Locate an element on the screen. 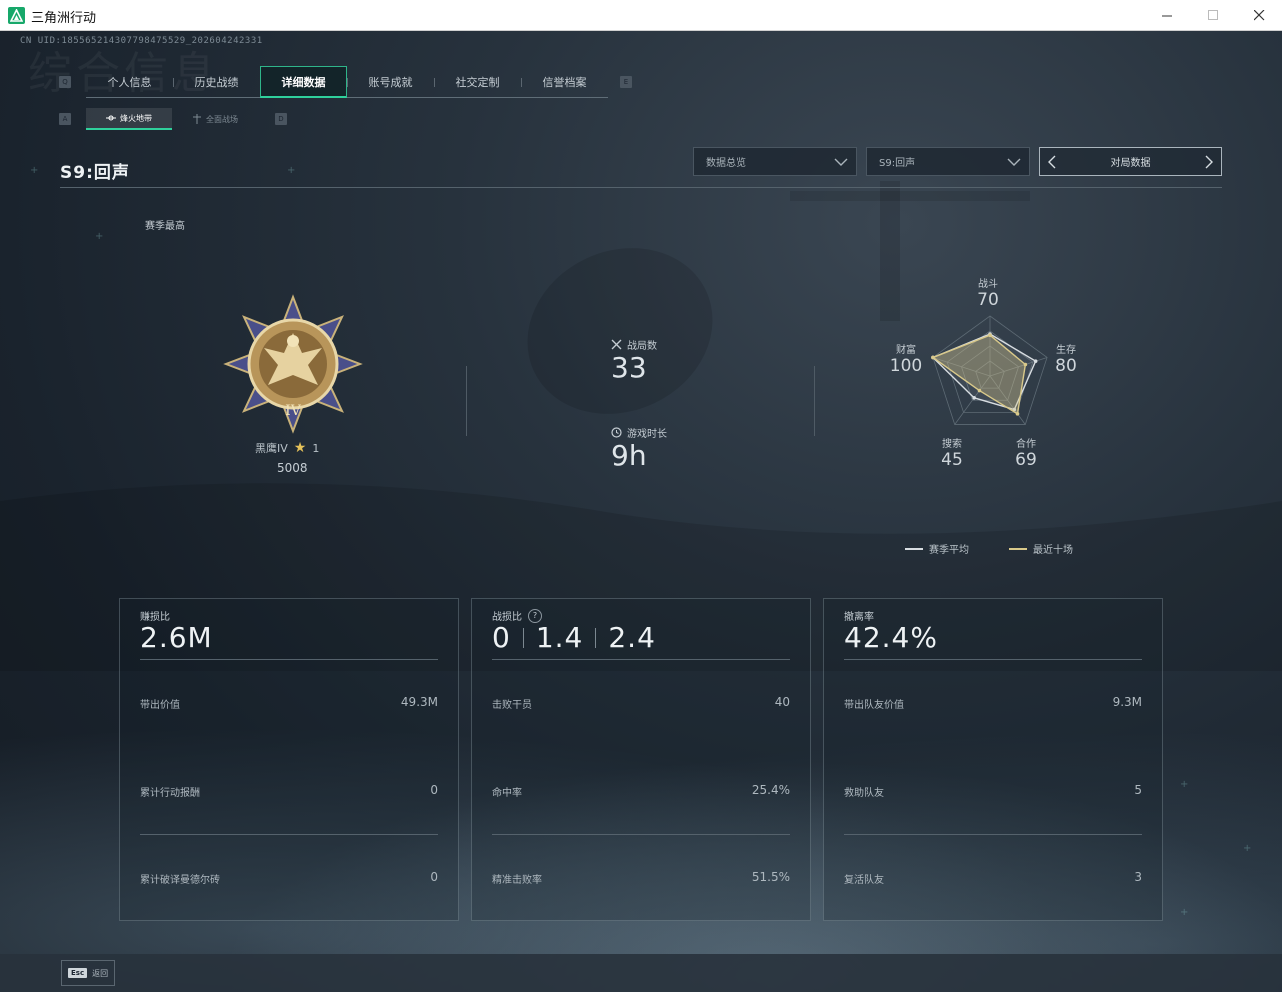 Image resolution: width=1282 pixels, height=992 pixels. subtab-hazard-ops: 烽火地带 is located at coordinates (129, 119).